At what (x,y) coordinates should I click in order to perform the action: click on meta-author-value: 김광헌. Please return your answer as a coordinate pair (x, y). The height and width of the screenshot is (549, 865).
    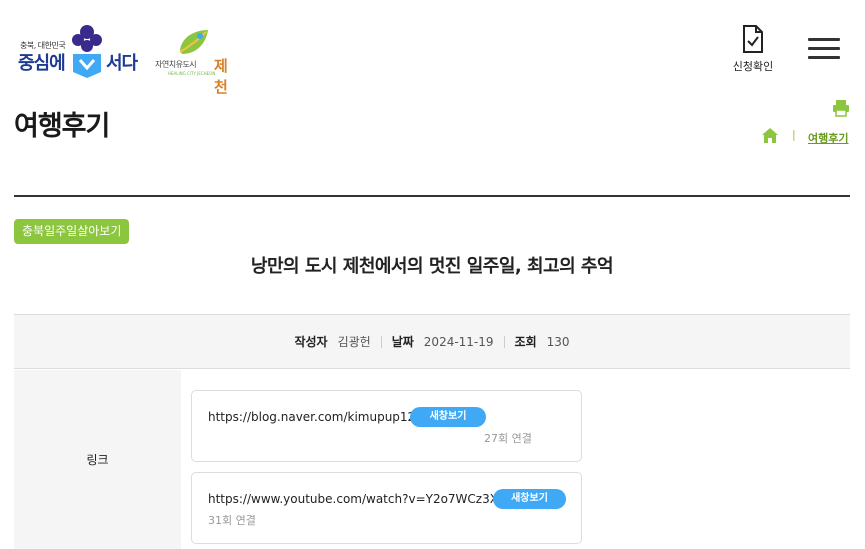
    Looking at the image, I should click on (354, 342).